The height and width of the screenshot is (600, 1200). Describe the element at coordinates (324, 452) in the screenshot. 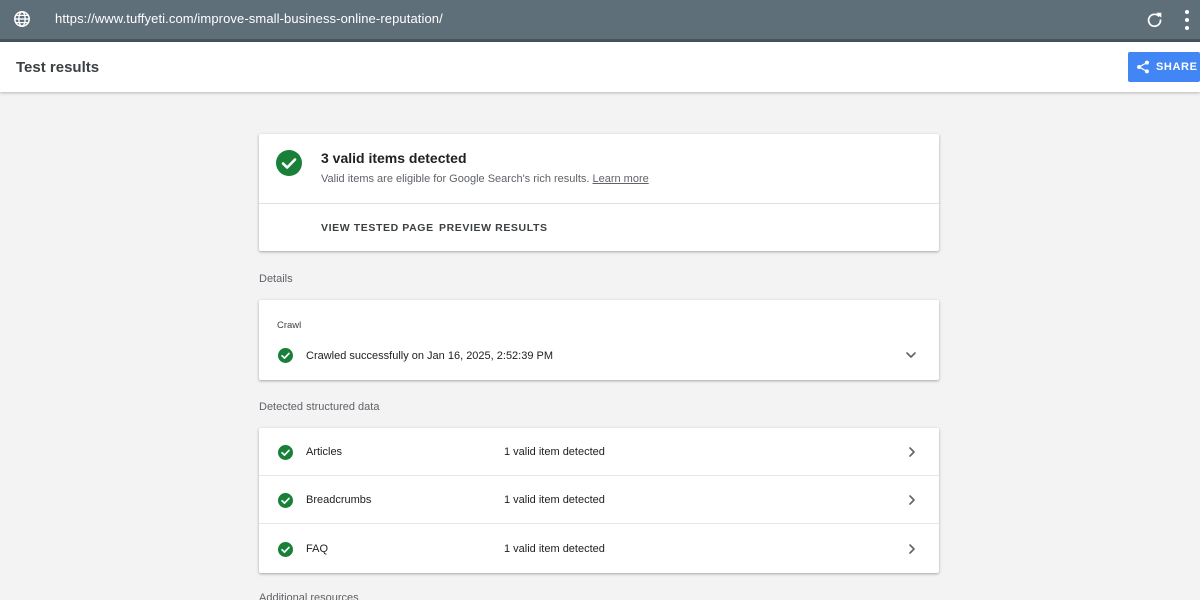

I see `structured-item-name: Articles` at that location.